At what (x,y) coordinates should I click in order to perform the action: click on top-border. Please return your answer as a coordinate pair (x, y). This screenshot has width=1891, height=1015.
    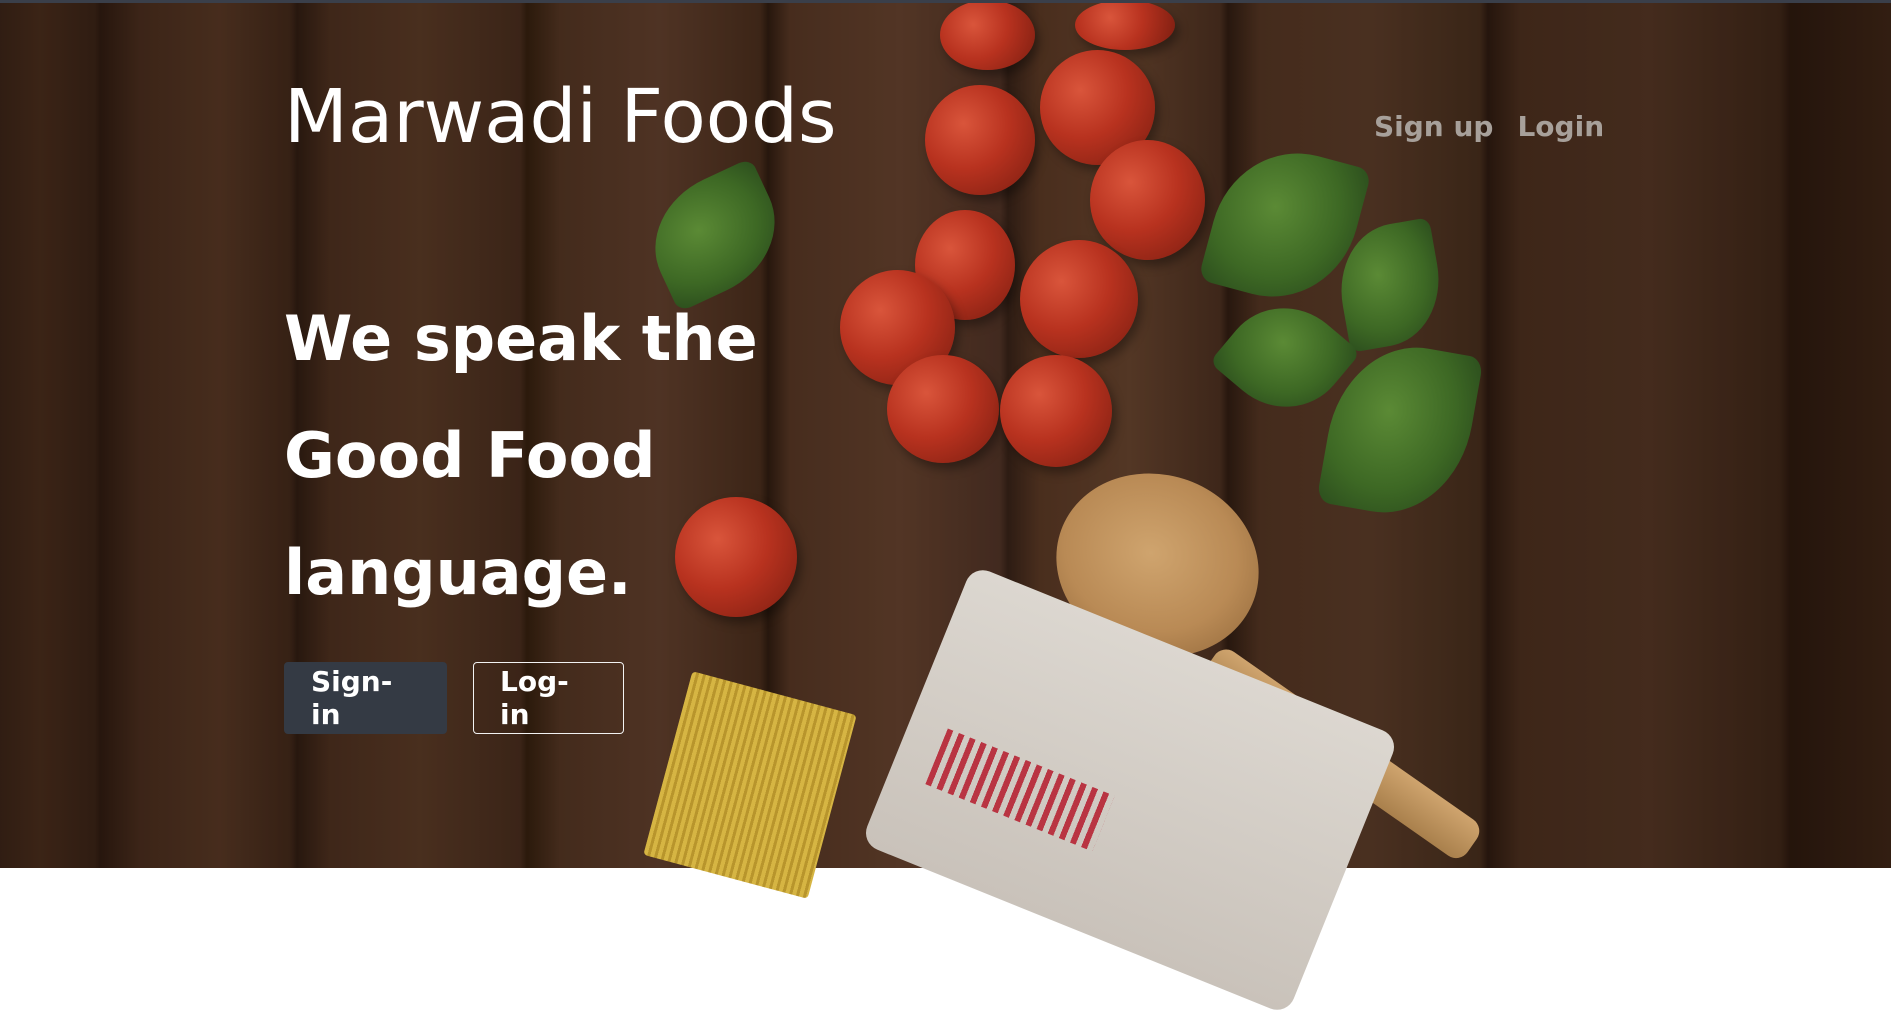
    Looking at the image, I should click on (945, 1).